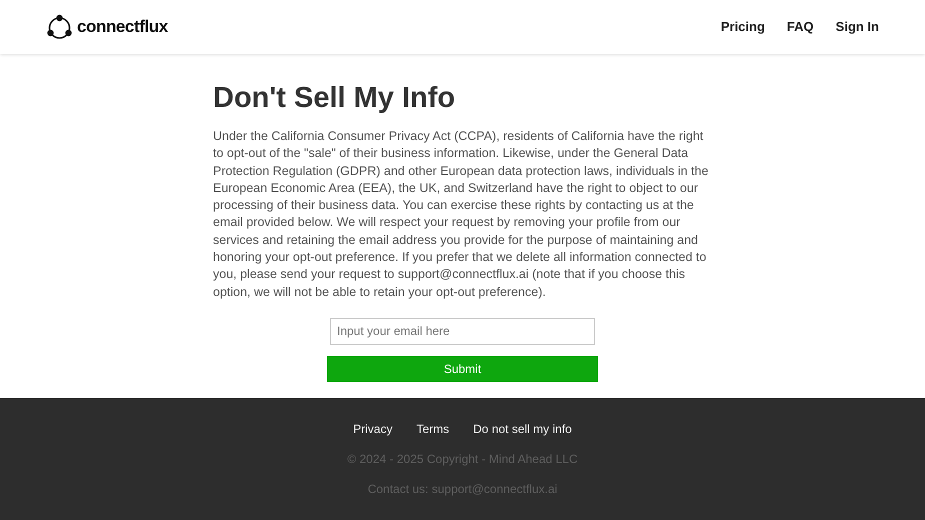  Describe the element at coordinates (122, 27) in the screenshot. I see `logo-text: connectflux` at that location.